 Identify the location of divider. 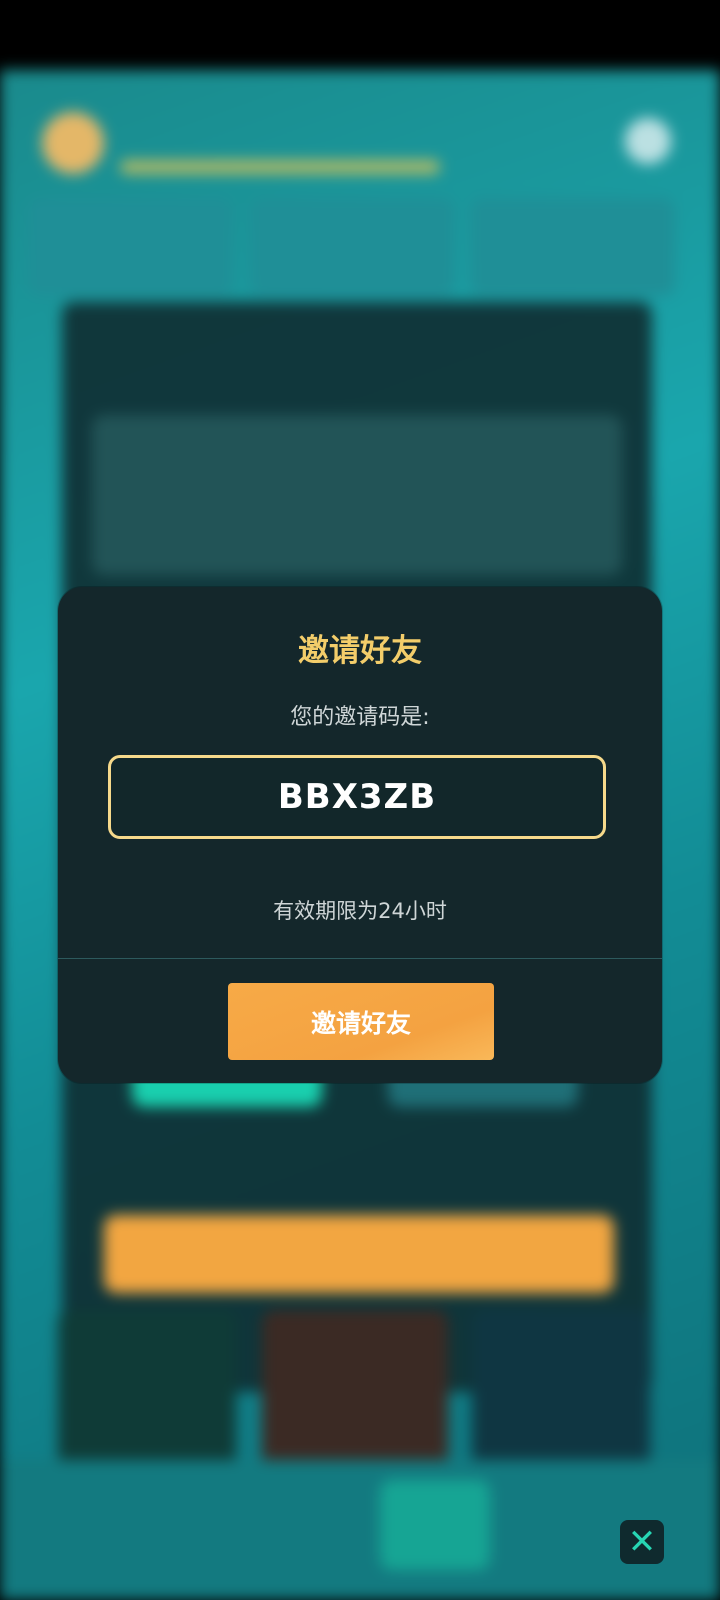
(360, 958).